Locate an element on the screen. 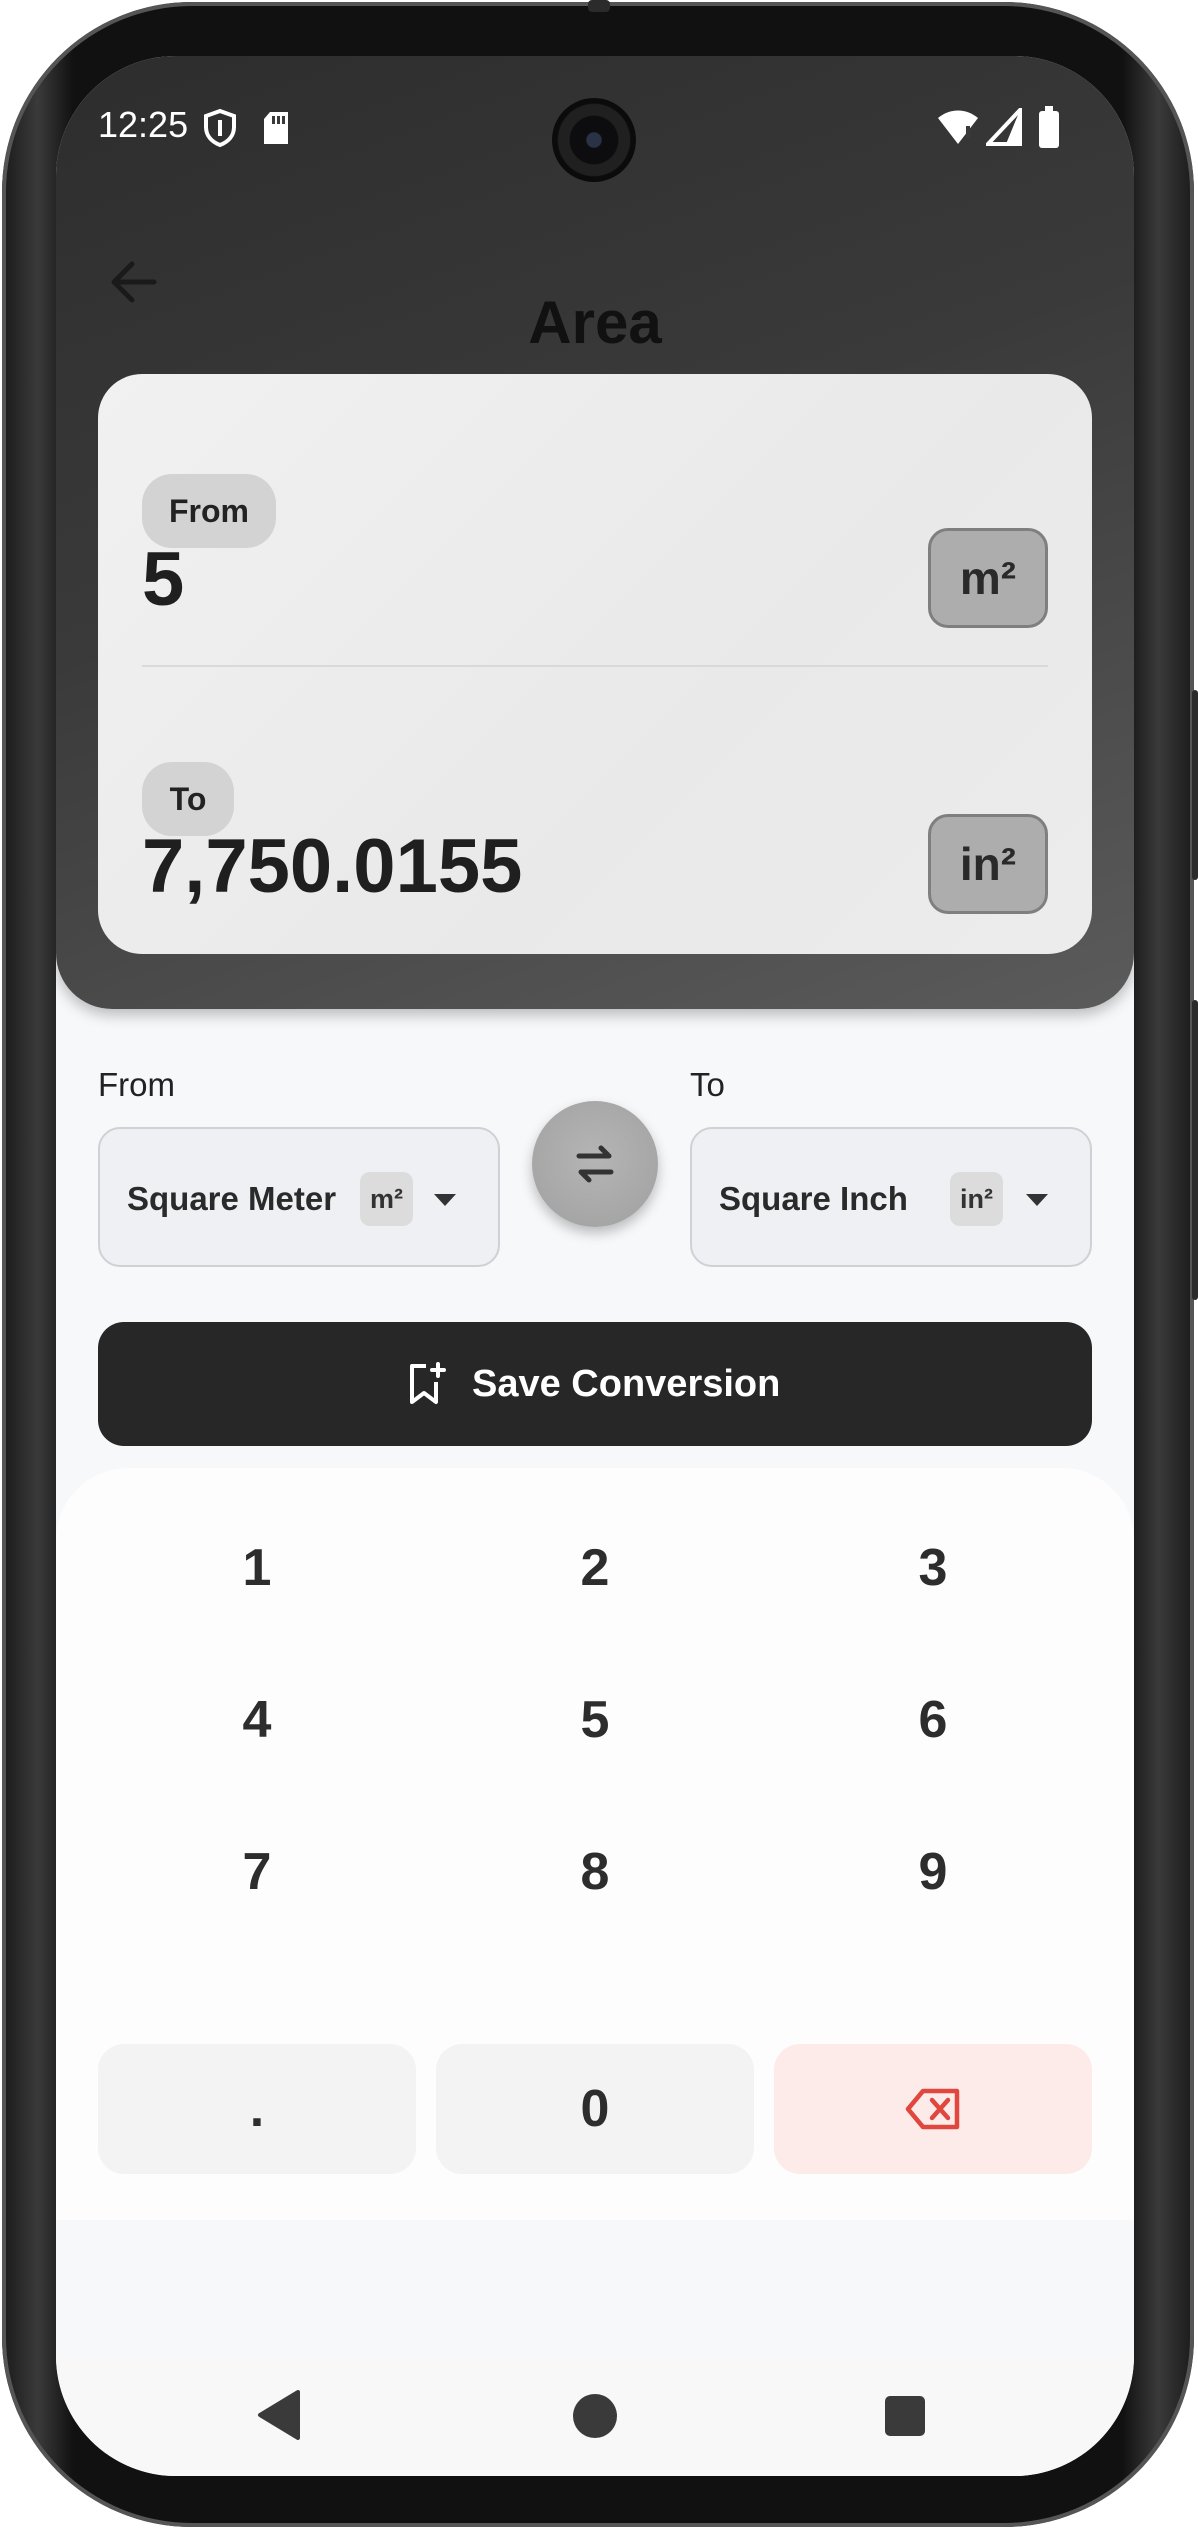  bookmark-add-icon is located at coordinates (428, 1383).